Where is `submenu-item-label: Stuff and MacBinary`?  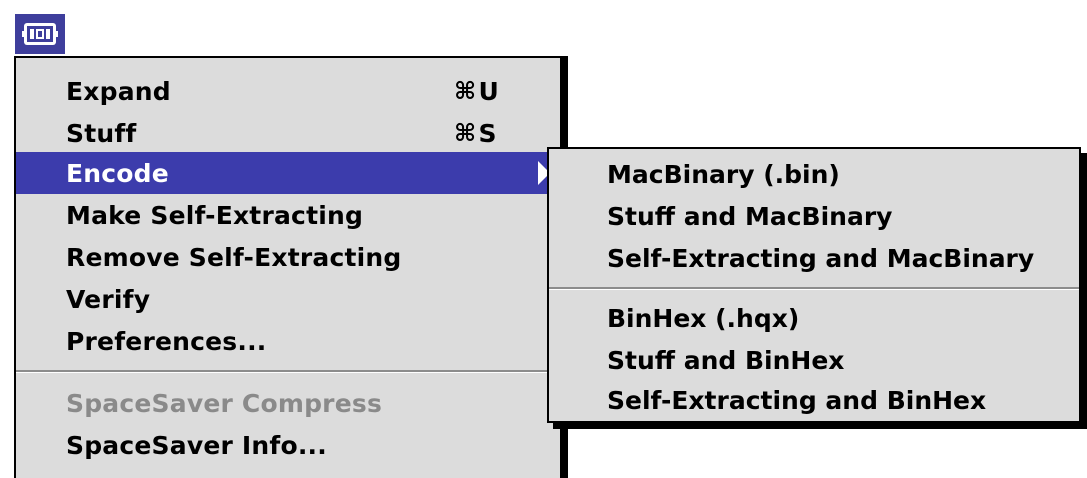
submenu-item-label: Stuff and MacBinary is located at coordinates (750, 216).